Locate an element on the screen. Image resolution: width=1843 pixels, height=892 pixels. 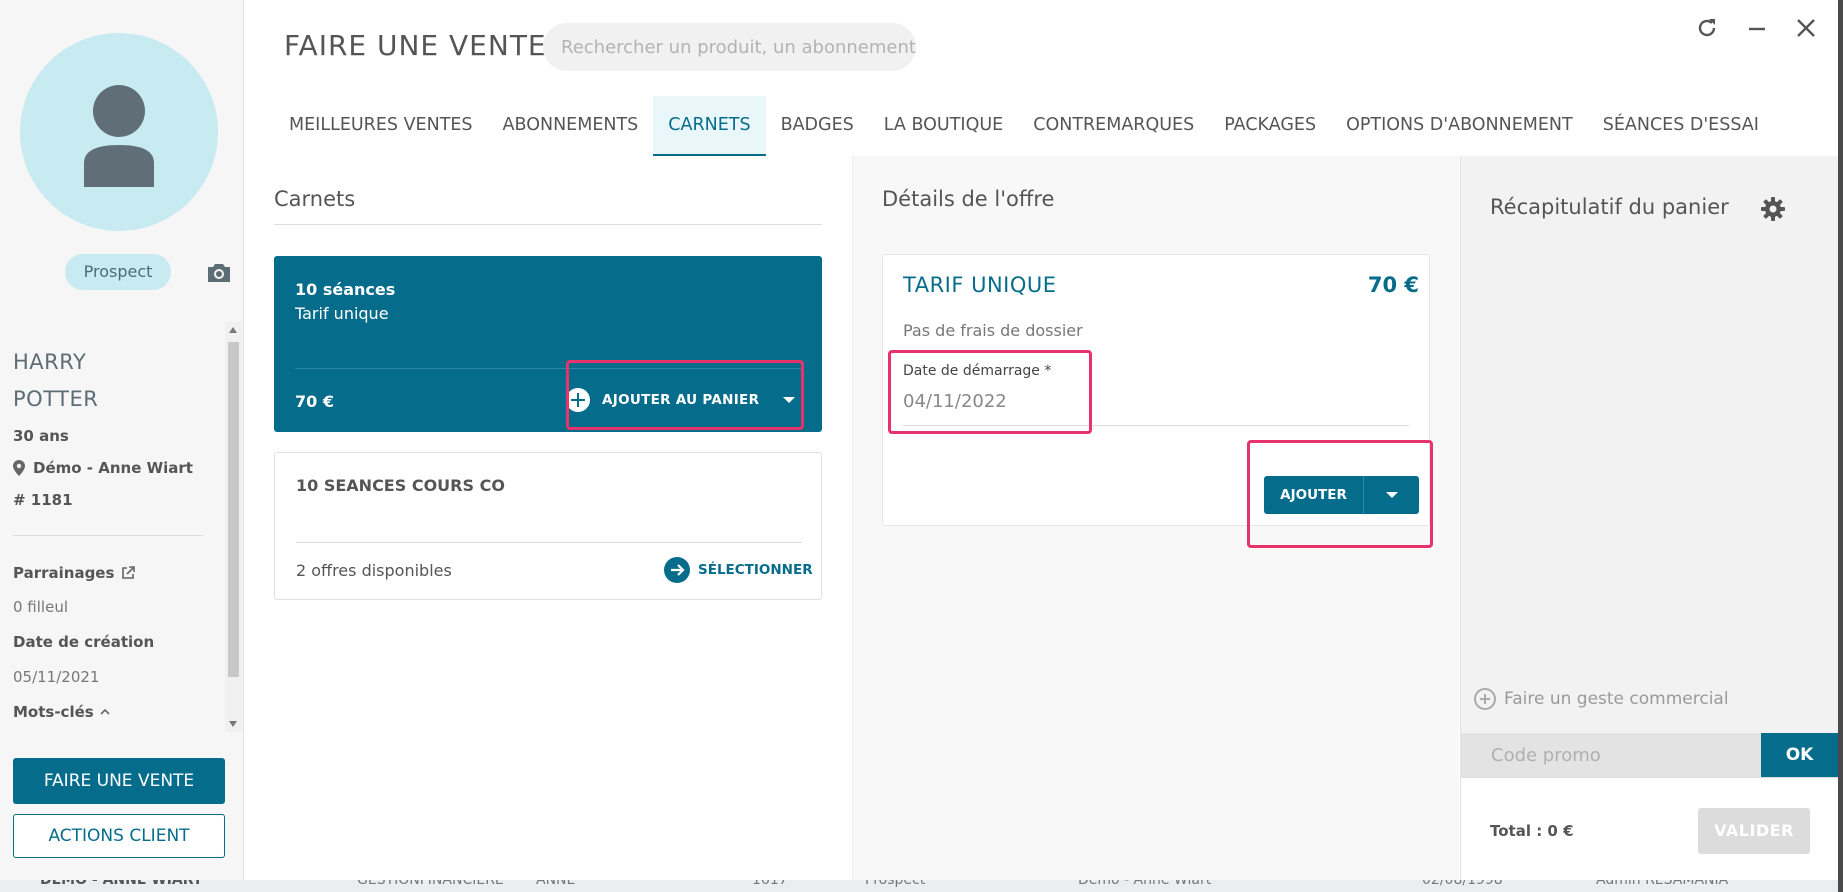
scroll-up-arrow-icon is located at coordinates (233, 330).